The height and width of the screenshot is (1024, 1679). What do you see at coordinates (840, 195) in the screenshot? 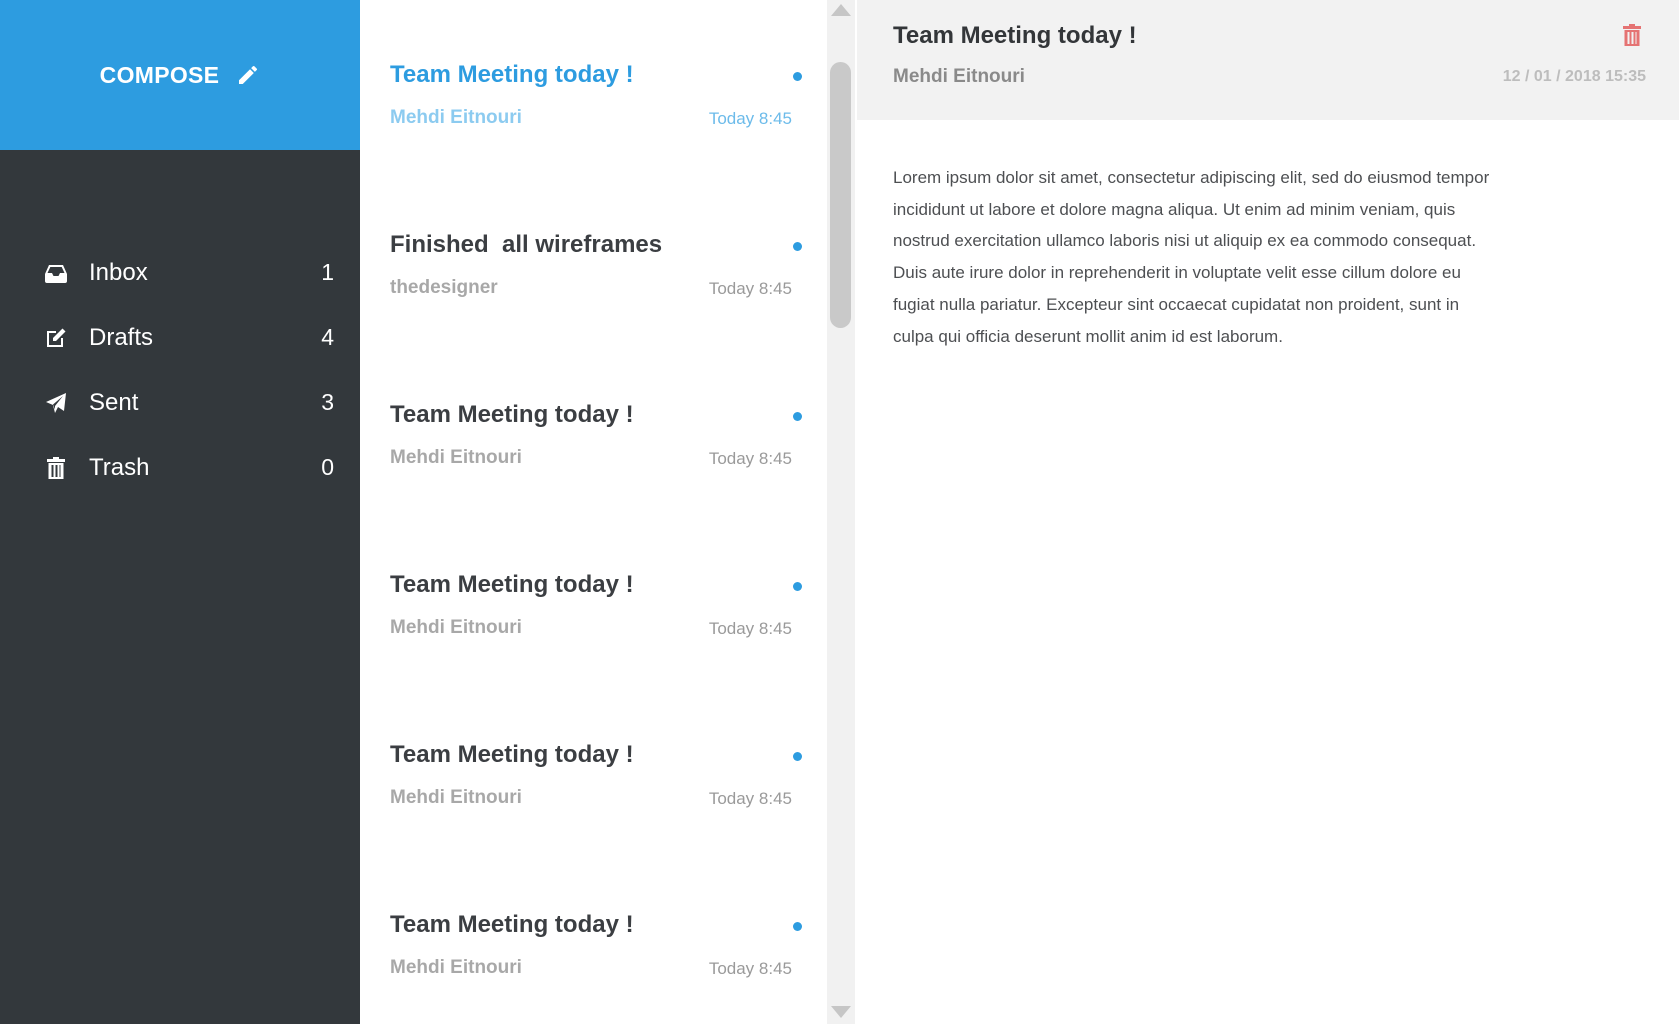
I see `scroll-thumb` at bounding box center [840, 195].